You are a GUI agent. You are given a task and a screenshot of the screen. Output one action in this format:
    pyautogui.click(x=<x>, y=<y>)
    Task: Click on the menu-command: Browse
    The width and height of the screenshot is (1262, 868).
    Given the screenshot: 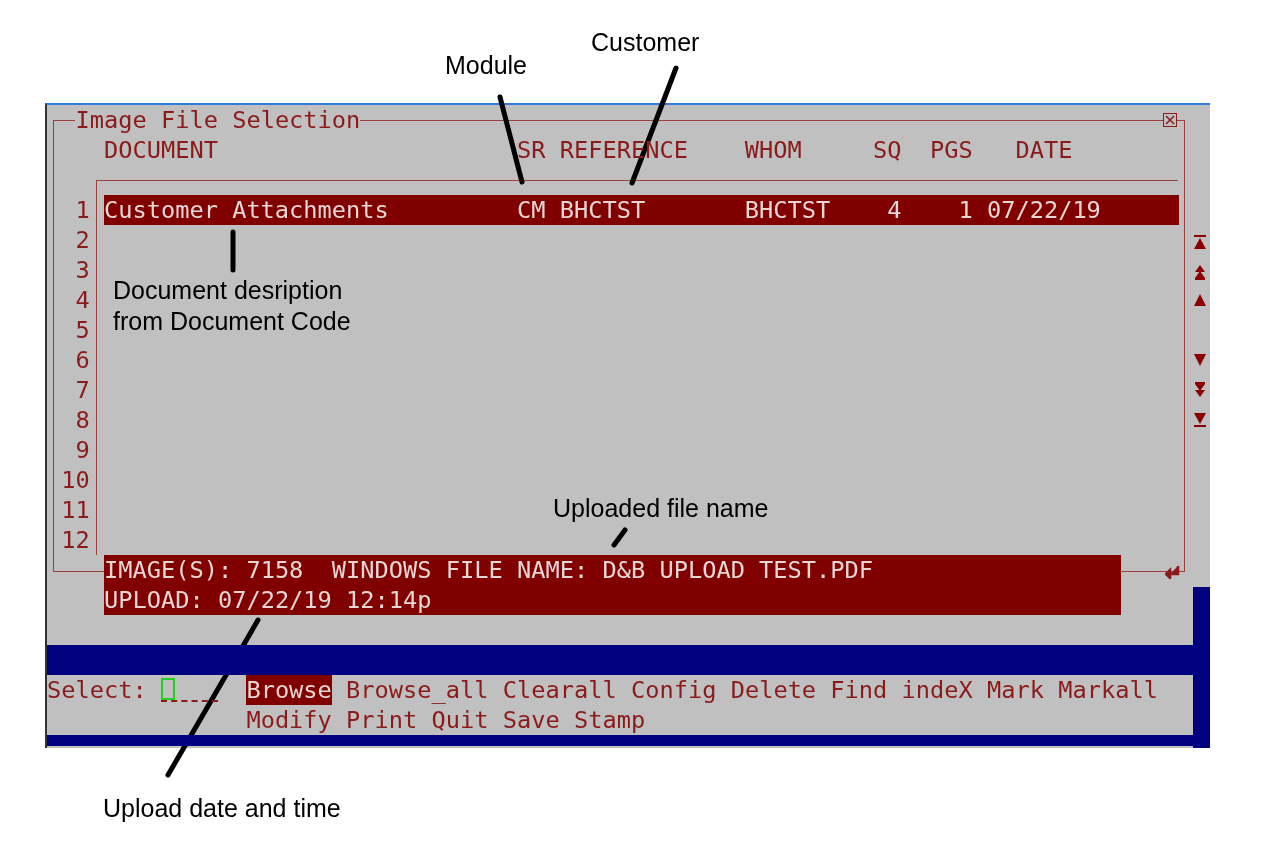 What is the action you would take?
    pyautogui.click(x=289, y=690)
    